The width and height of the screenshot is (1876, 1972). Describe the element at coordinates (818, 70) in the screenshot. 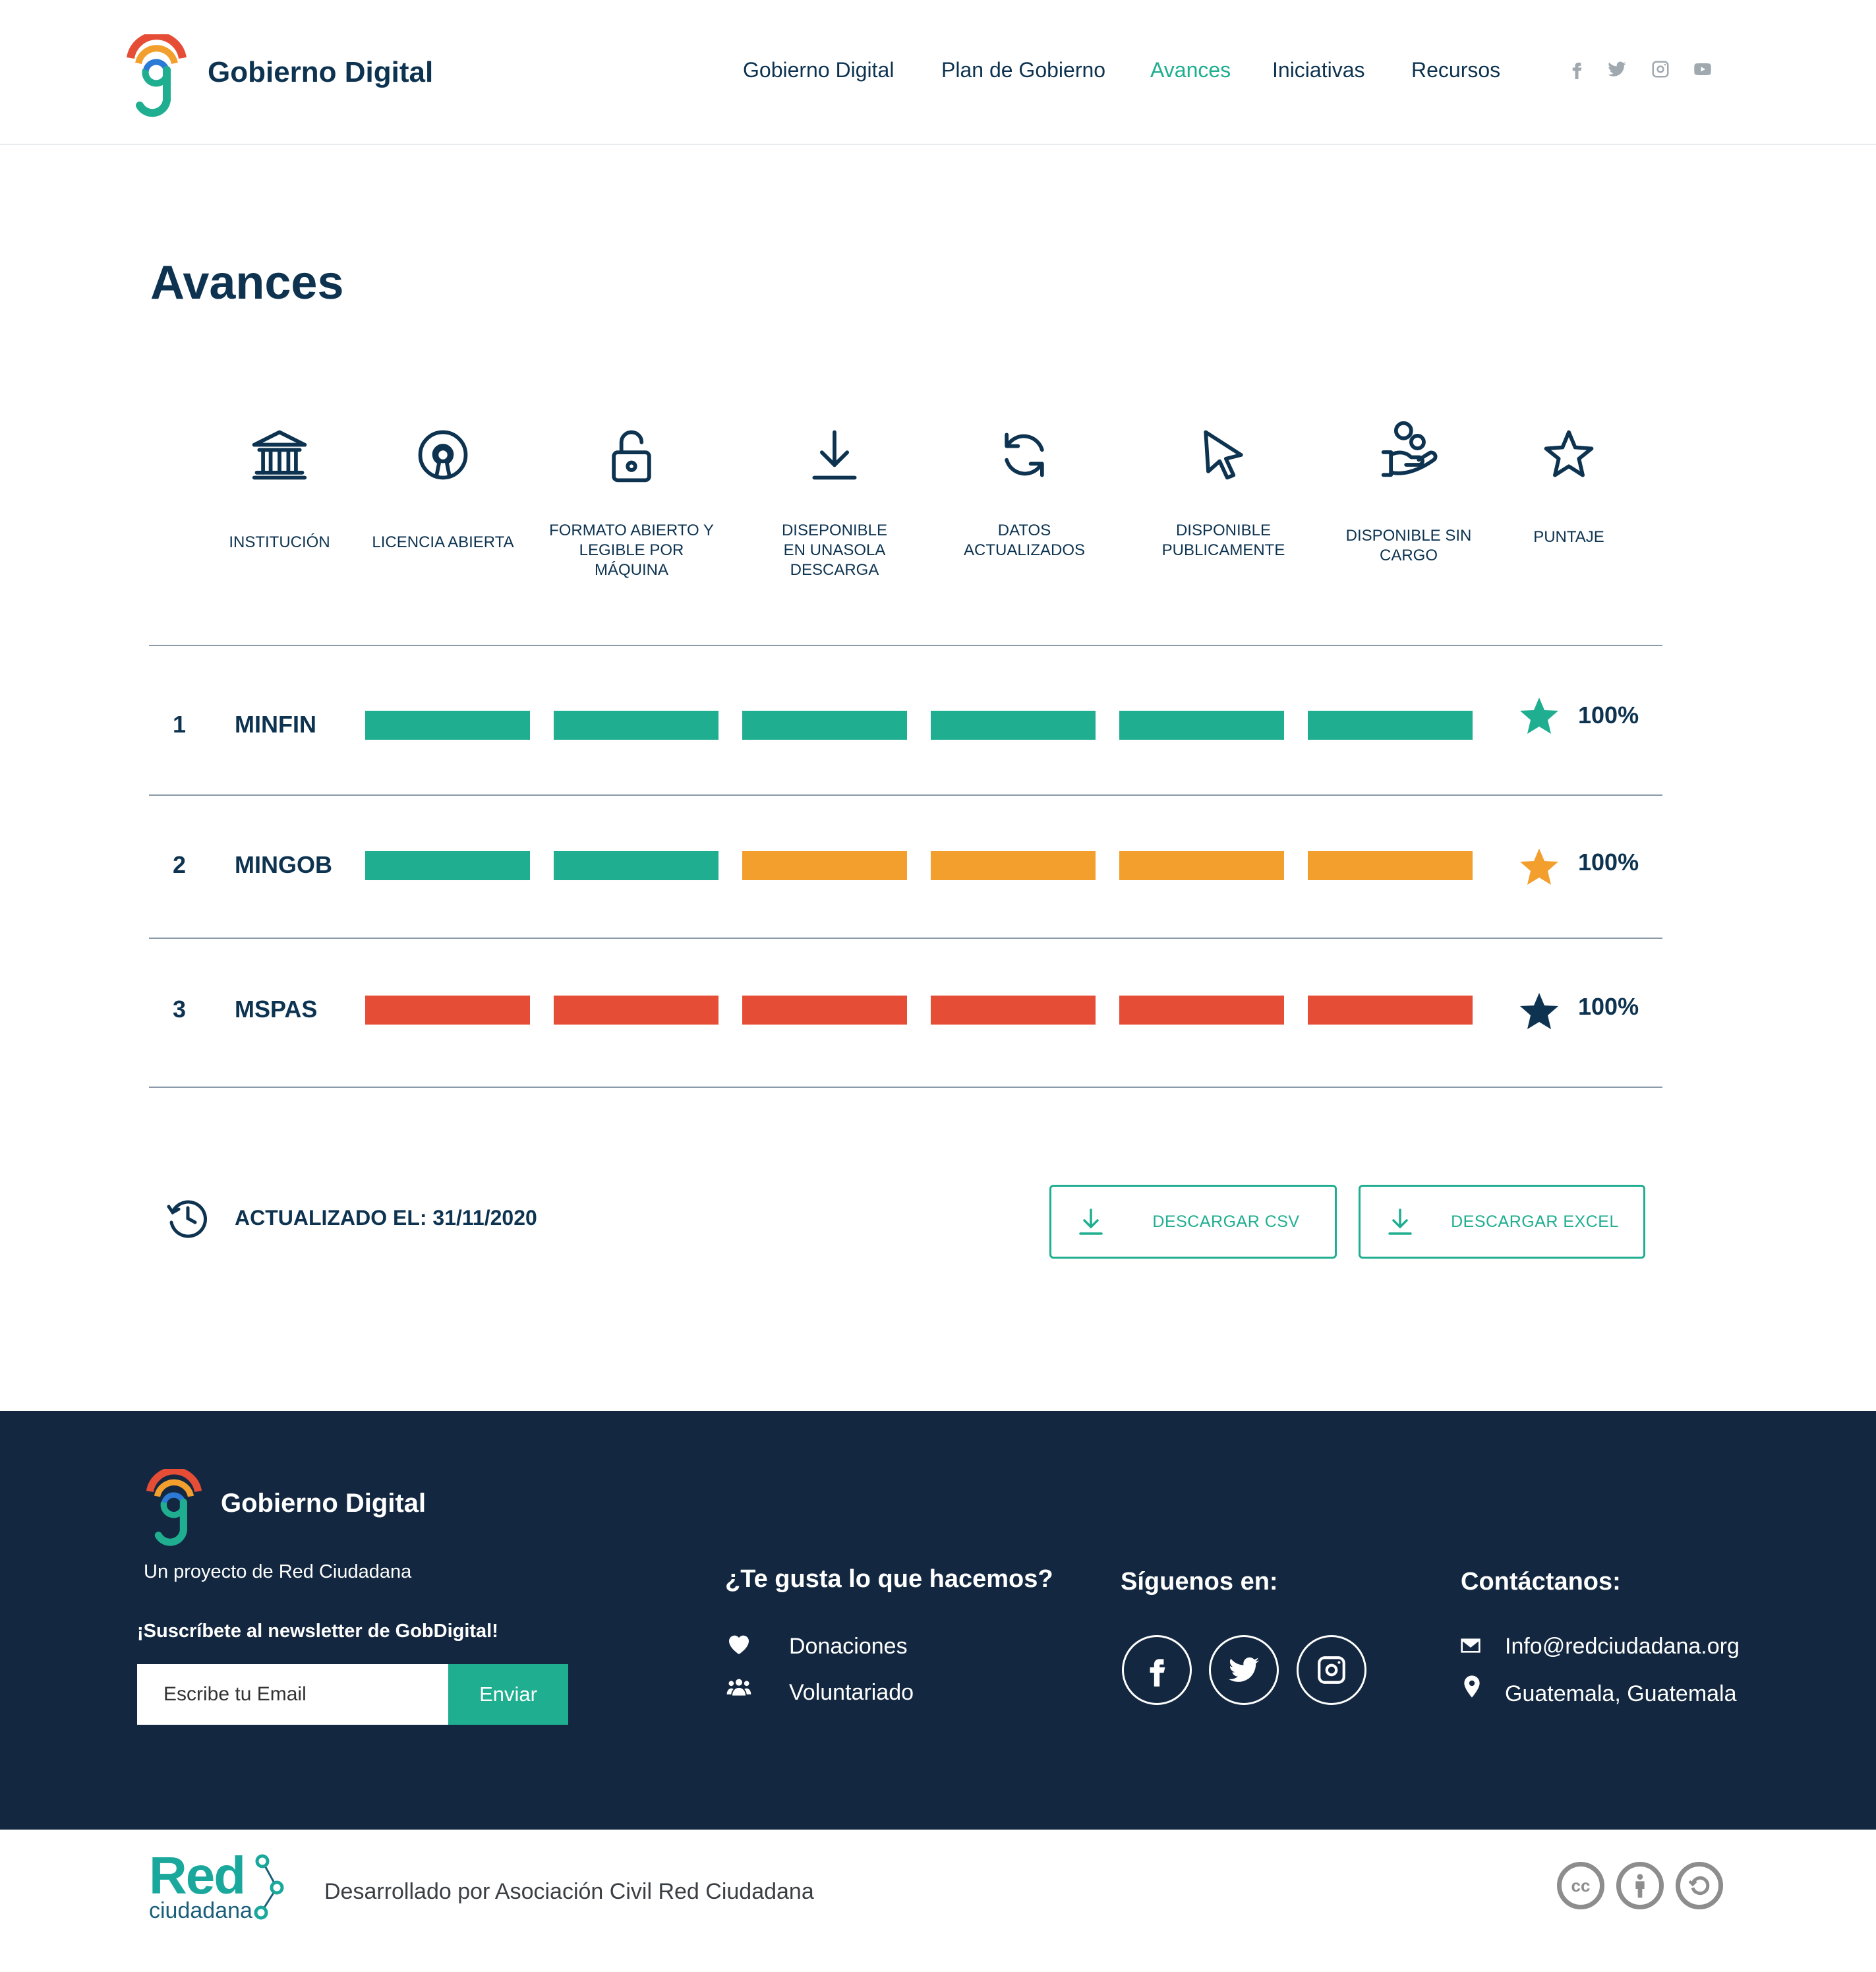

I see `nav-gobierno-digital: Gobierno Digital` at that location.